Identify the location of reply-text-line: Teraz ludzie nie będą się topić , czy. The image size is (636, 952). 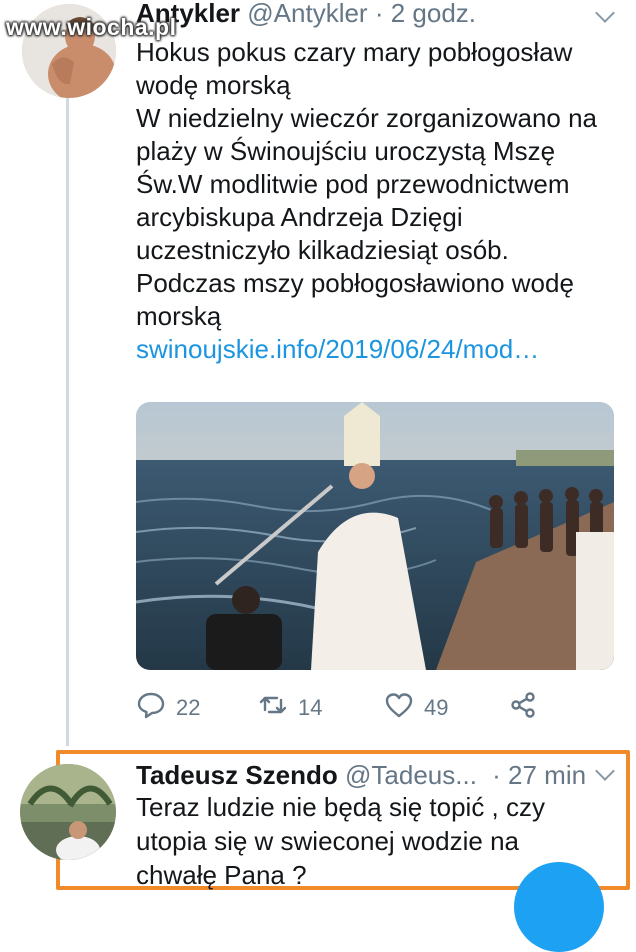
(340, 807).